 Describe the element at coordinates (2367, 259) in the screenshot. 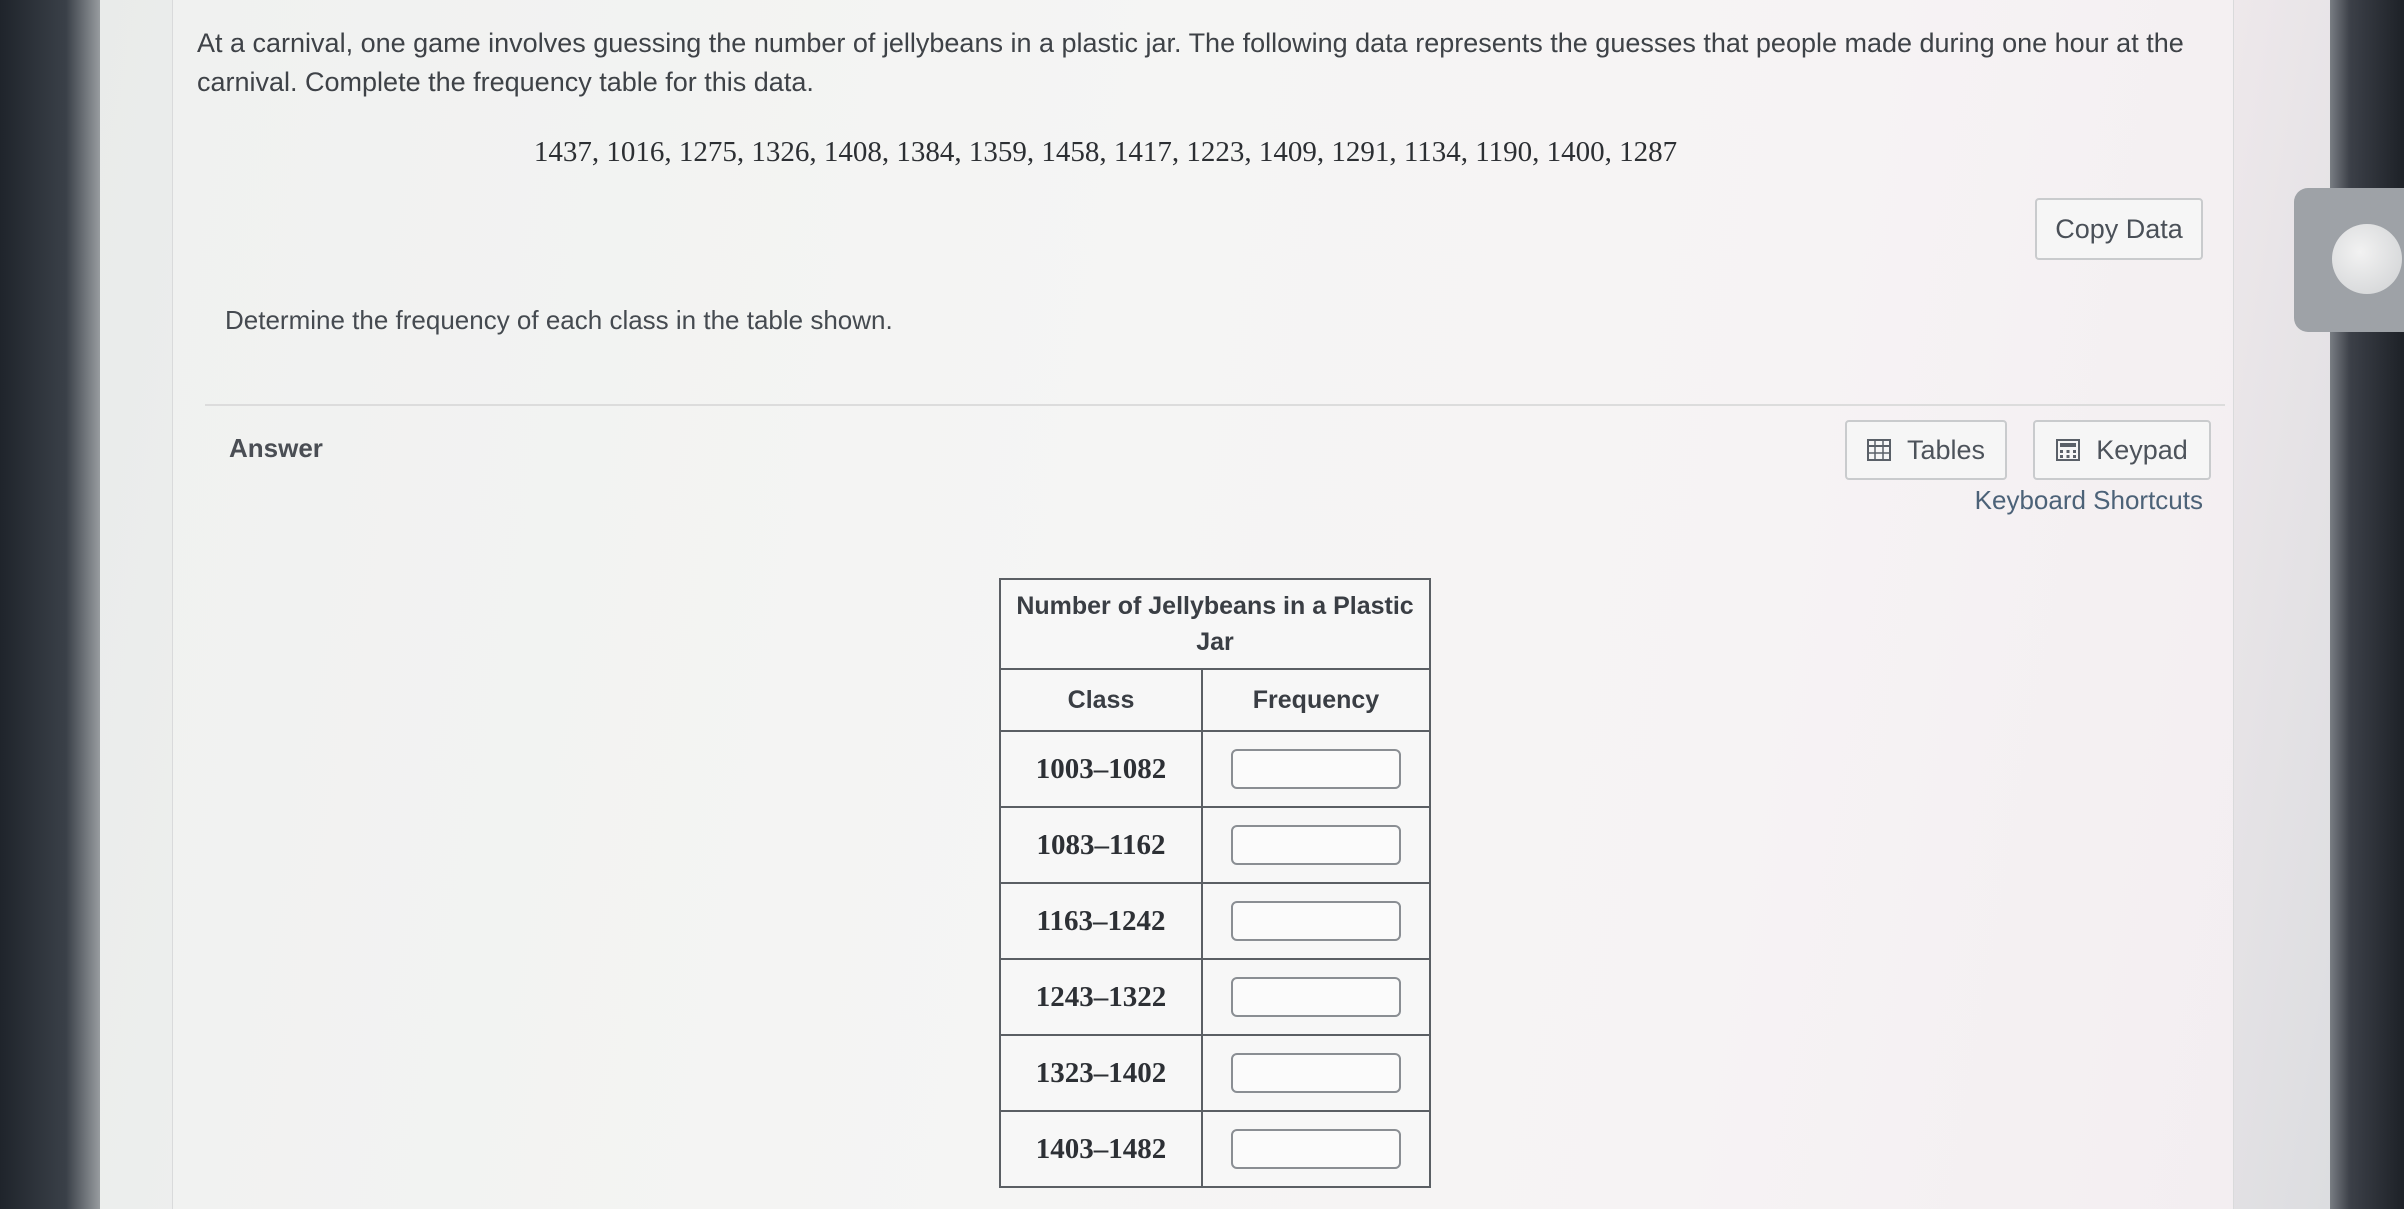

I see `circle-knob-icon` at that location.